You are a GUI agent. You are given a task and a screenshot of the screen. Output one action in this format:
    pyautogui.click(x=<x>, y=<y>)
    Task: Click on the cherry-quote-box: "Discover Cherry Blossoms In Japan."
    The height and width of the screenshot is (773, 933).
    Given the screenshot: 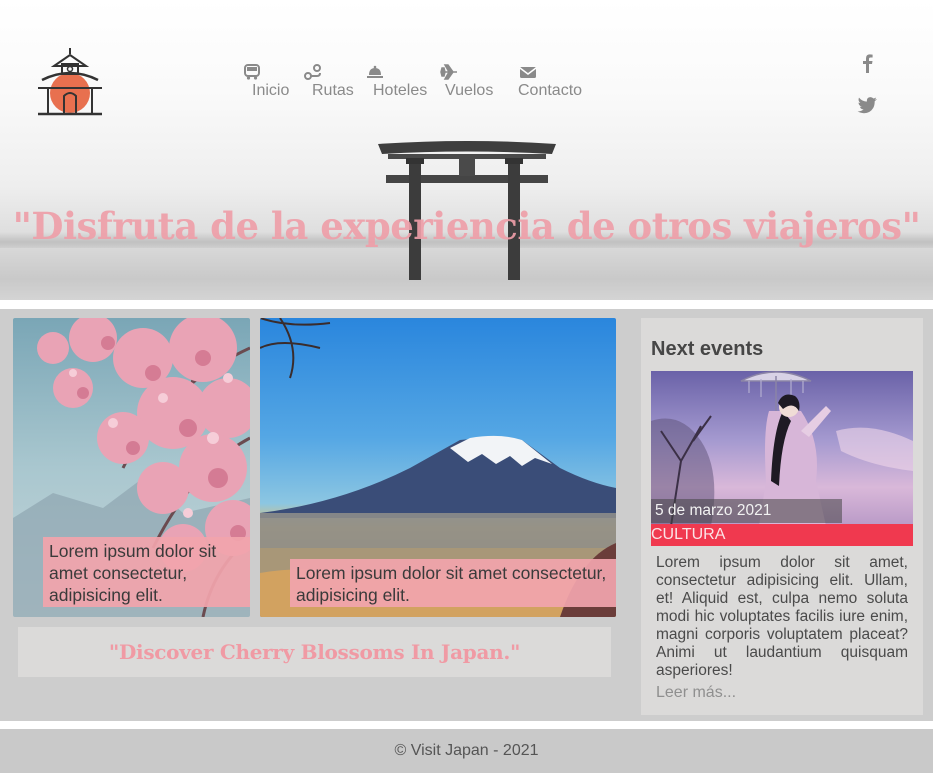 What is the action you would take?
    pyautogui.click(x=314, y=652)
    